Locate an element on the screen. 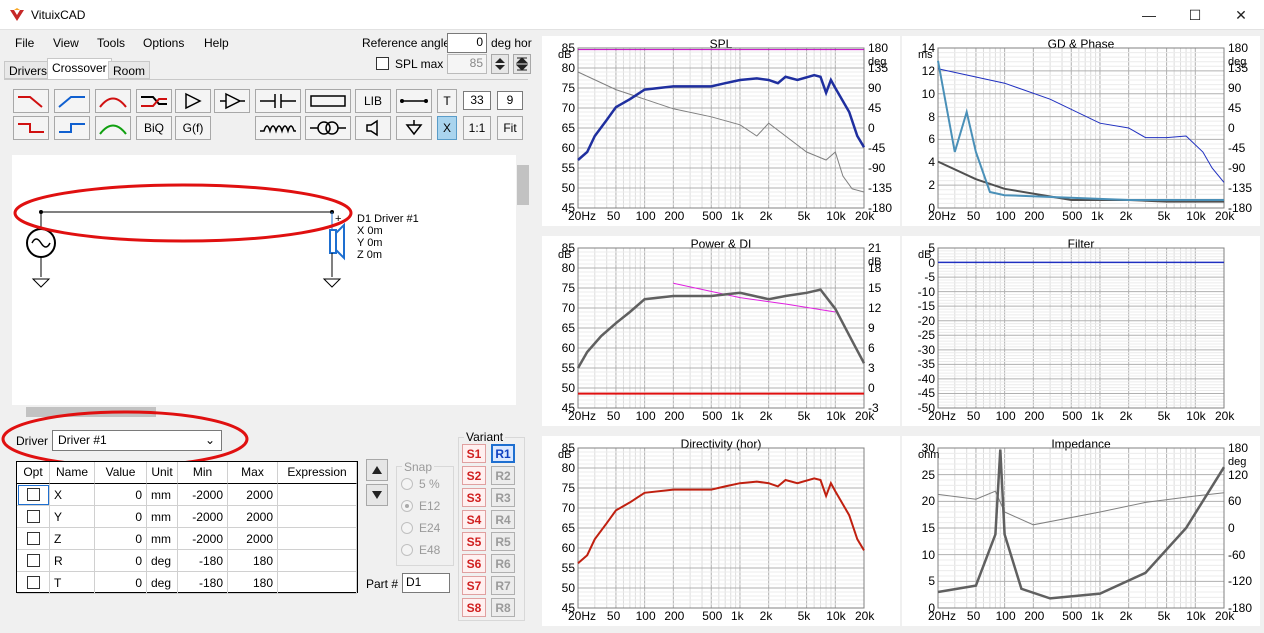 The height and width of the screenshot is (633, 1264). variant-r-button: R7 is located at coordinates (503, 585).